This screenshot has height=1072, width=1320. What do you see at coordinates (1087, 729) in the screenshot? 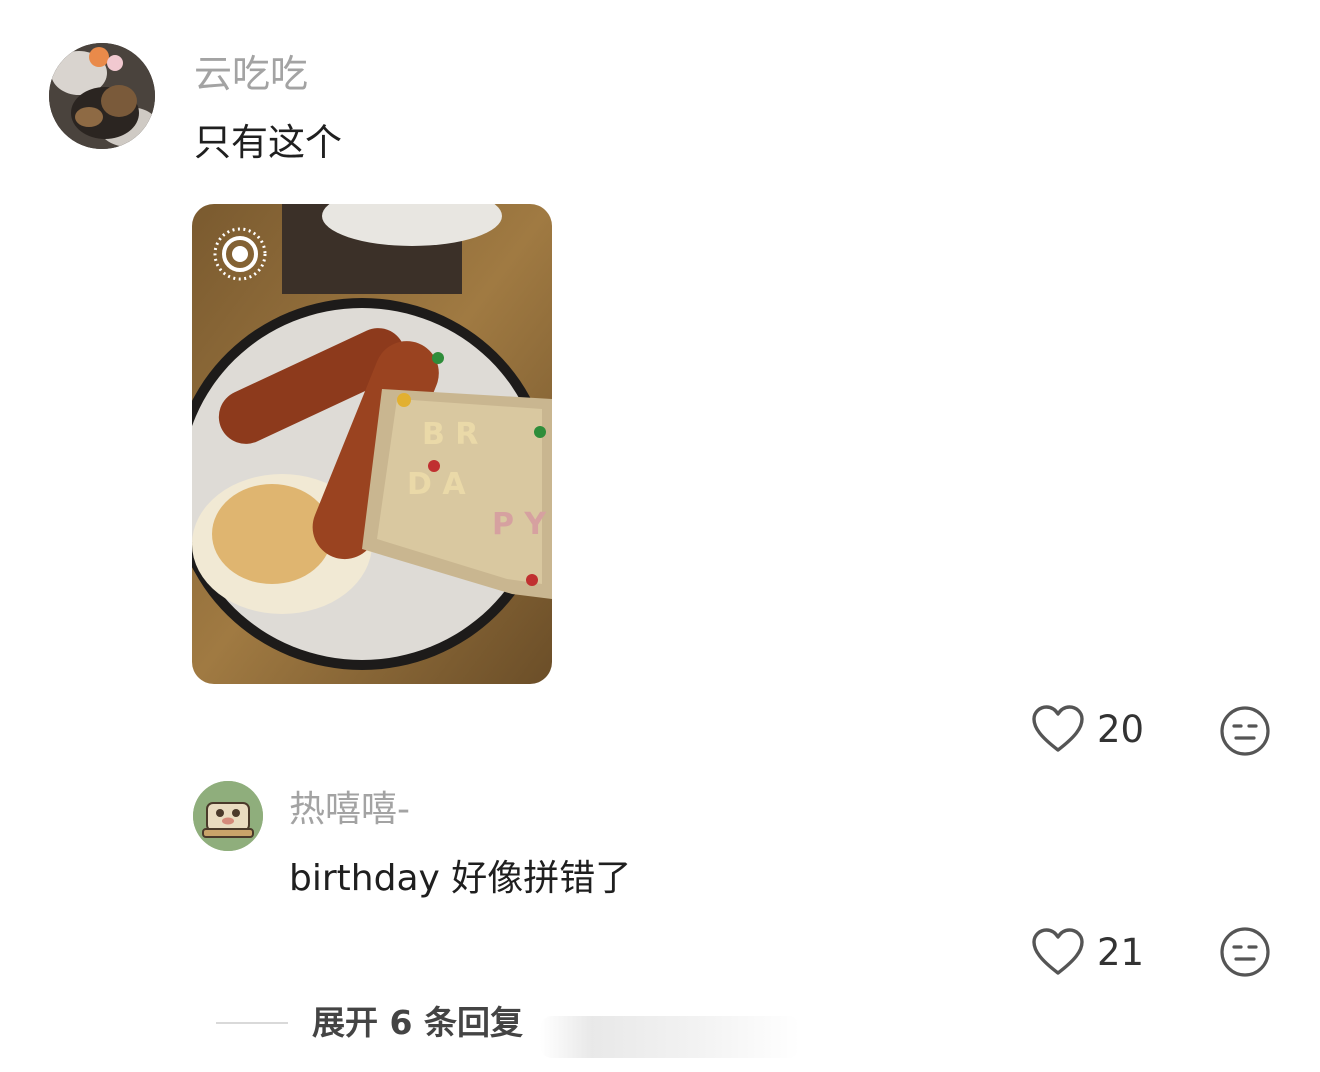
I see `like-button: 20` at bounding box center [1087, 729].